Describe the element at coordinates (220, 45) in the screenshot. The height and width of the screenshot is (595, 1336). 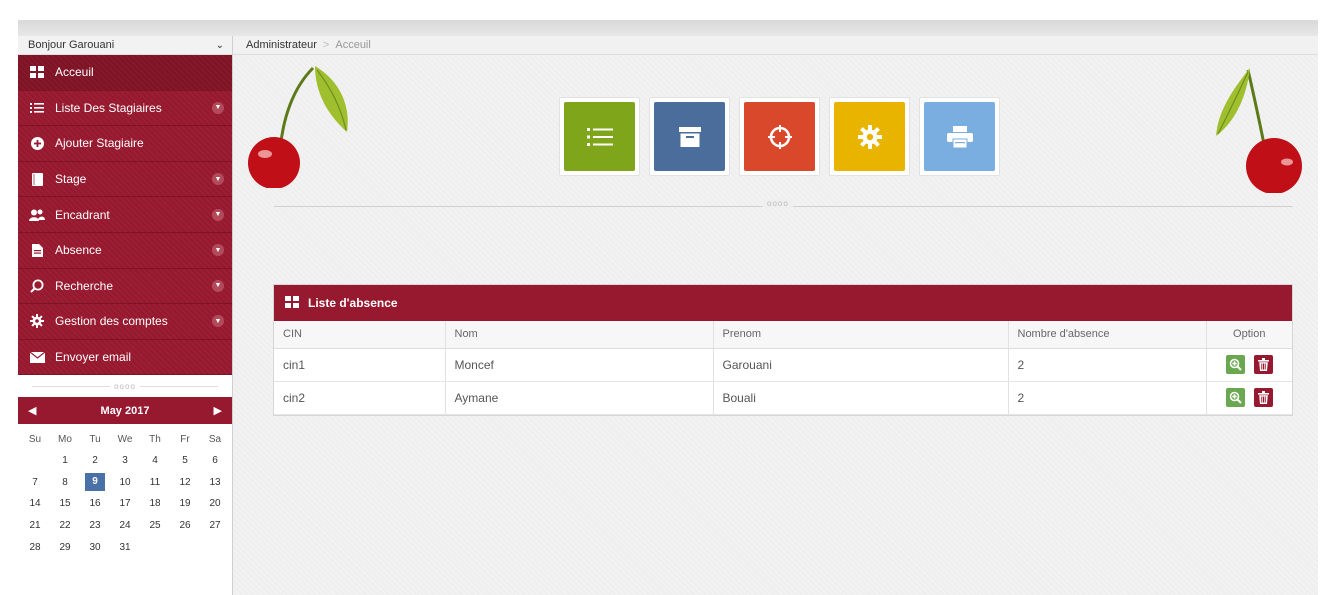
I see `chevron-down-icon: ⌄` at that location.